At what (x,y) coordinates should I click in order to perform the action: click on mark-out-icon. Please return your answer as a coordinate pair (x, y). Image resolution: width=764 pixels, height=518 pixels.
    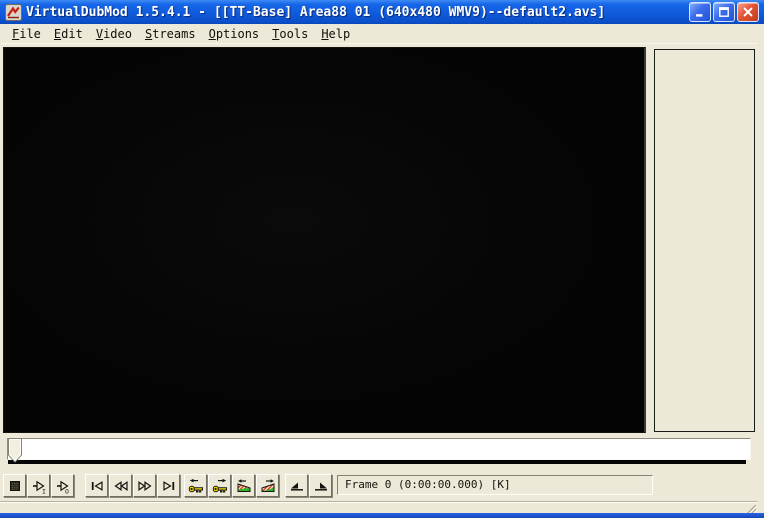
    Looking at the image, I should click on (321, 486).